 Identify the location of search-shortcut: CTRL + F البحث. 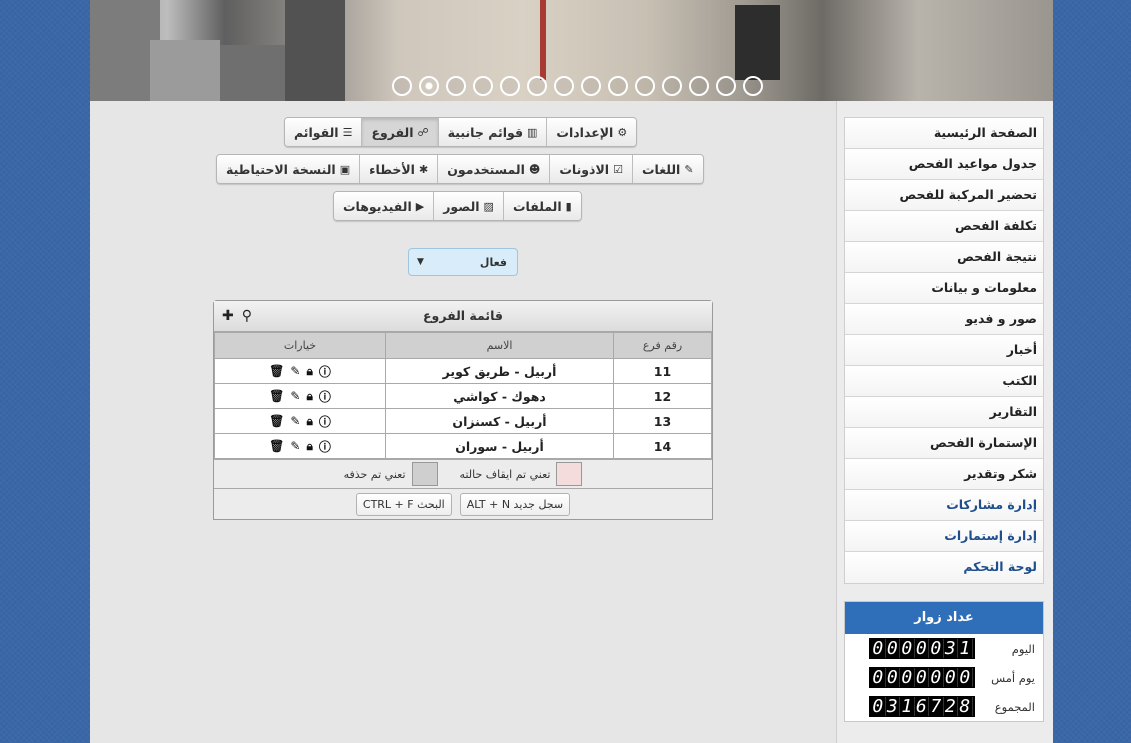
(403, 504).